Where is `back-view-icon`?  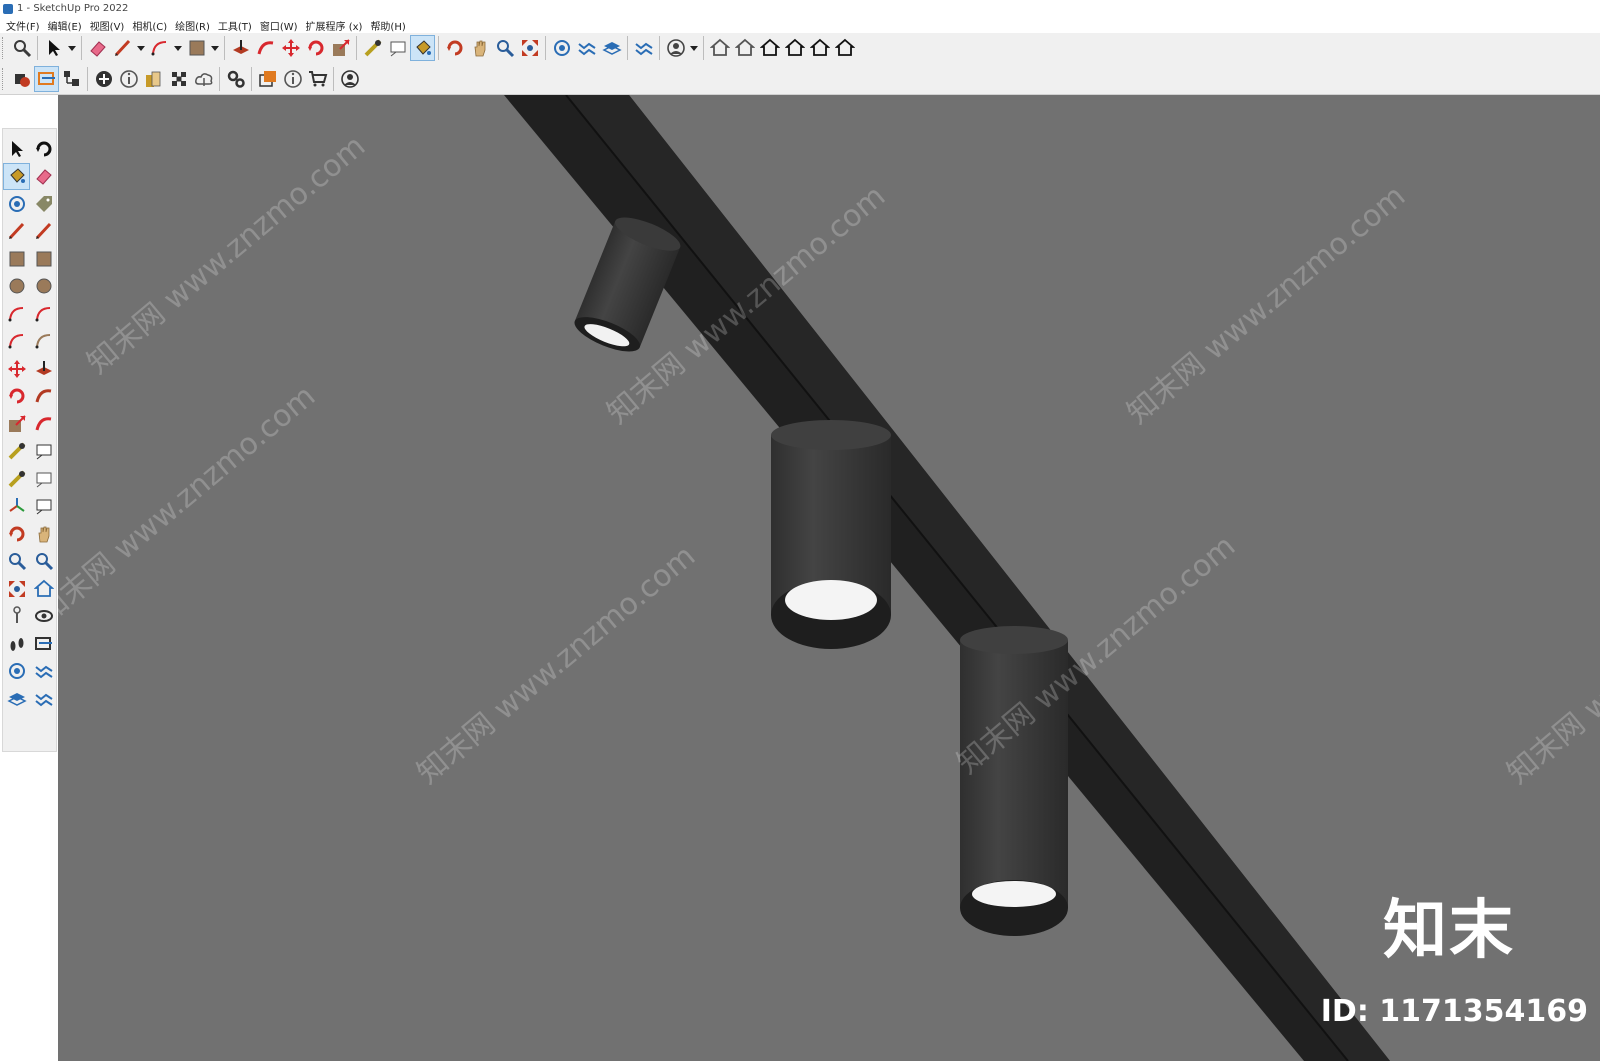 back-view-icon is located at coordinates (819, 48).